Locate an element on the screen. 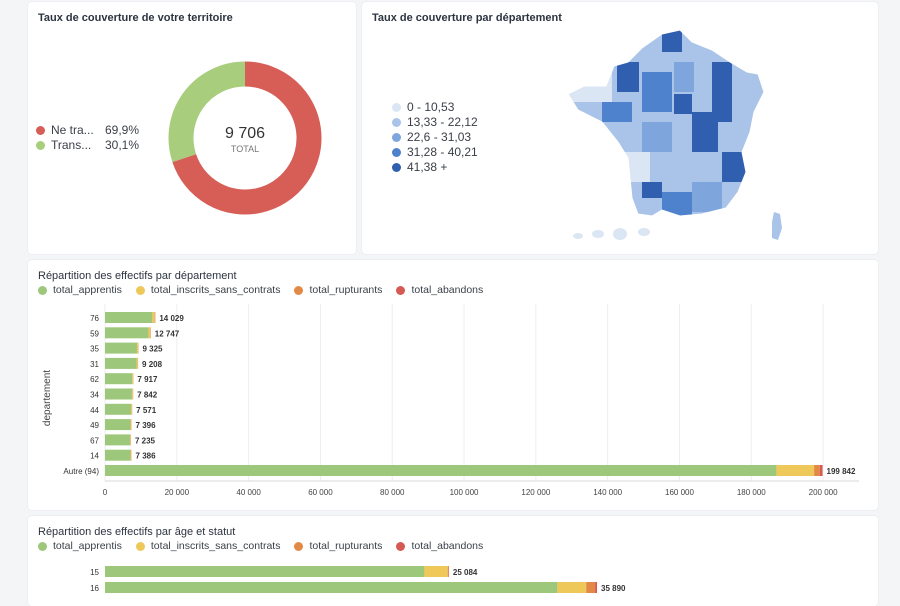  map-departments is located at coordinates (667, 122).